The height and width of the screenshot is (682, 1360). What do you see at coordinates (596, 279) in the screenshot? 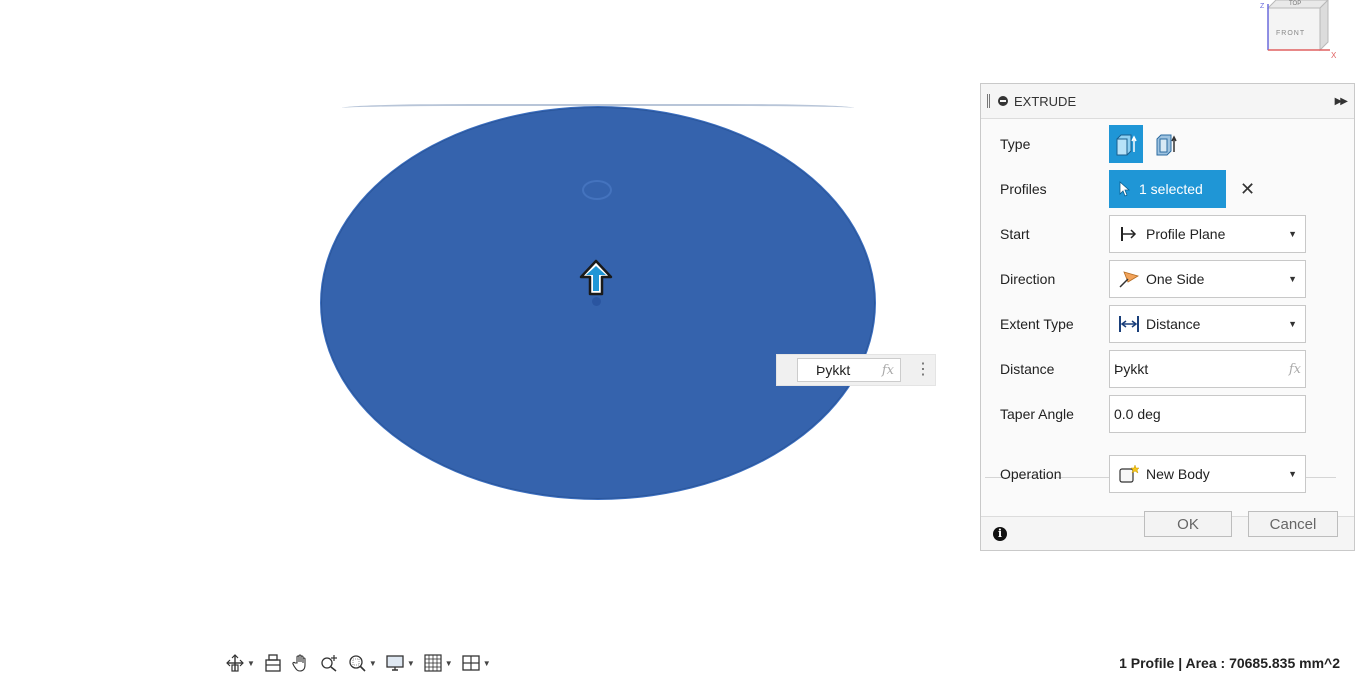
I see `extrude-manipulator-arrow-icon` at bounding box center [596, 279].